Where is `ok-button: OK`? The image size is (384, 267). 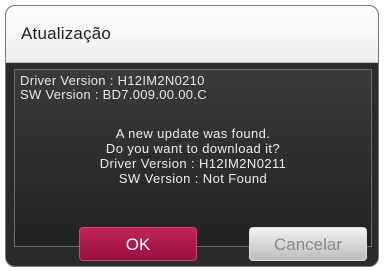
ok-button: OK is located at coordinates (138, 244).